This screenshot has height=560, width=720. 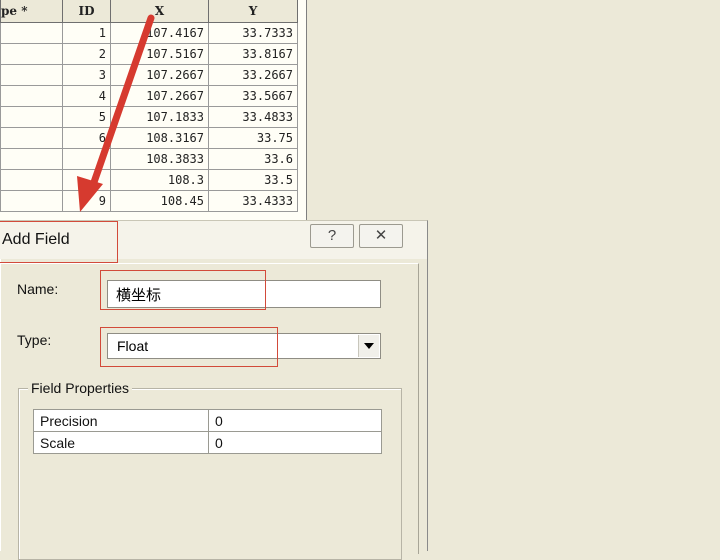 I want to click on type-label: Type:, so click(x=34, y=340).